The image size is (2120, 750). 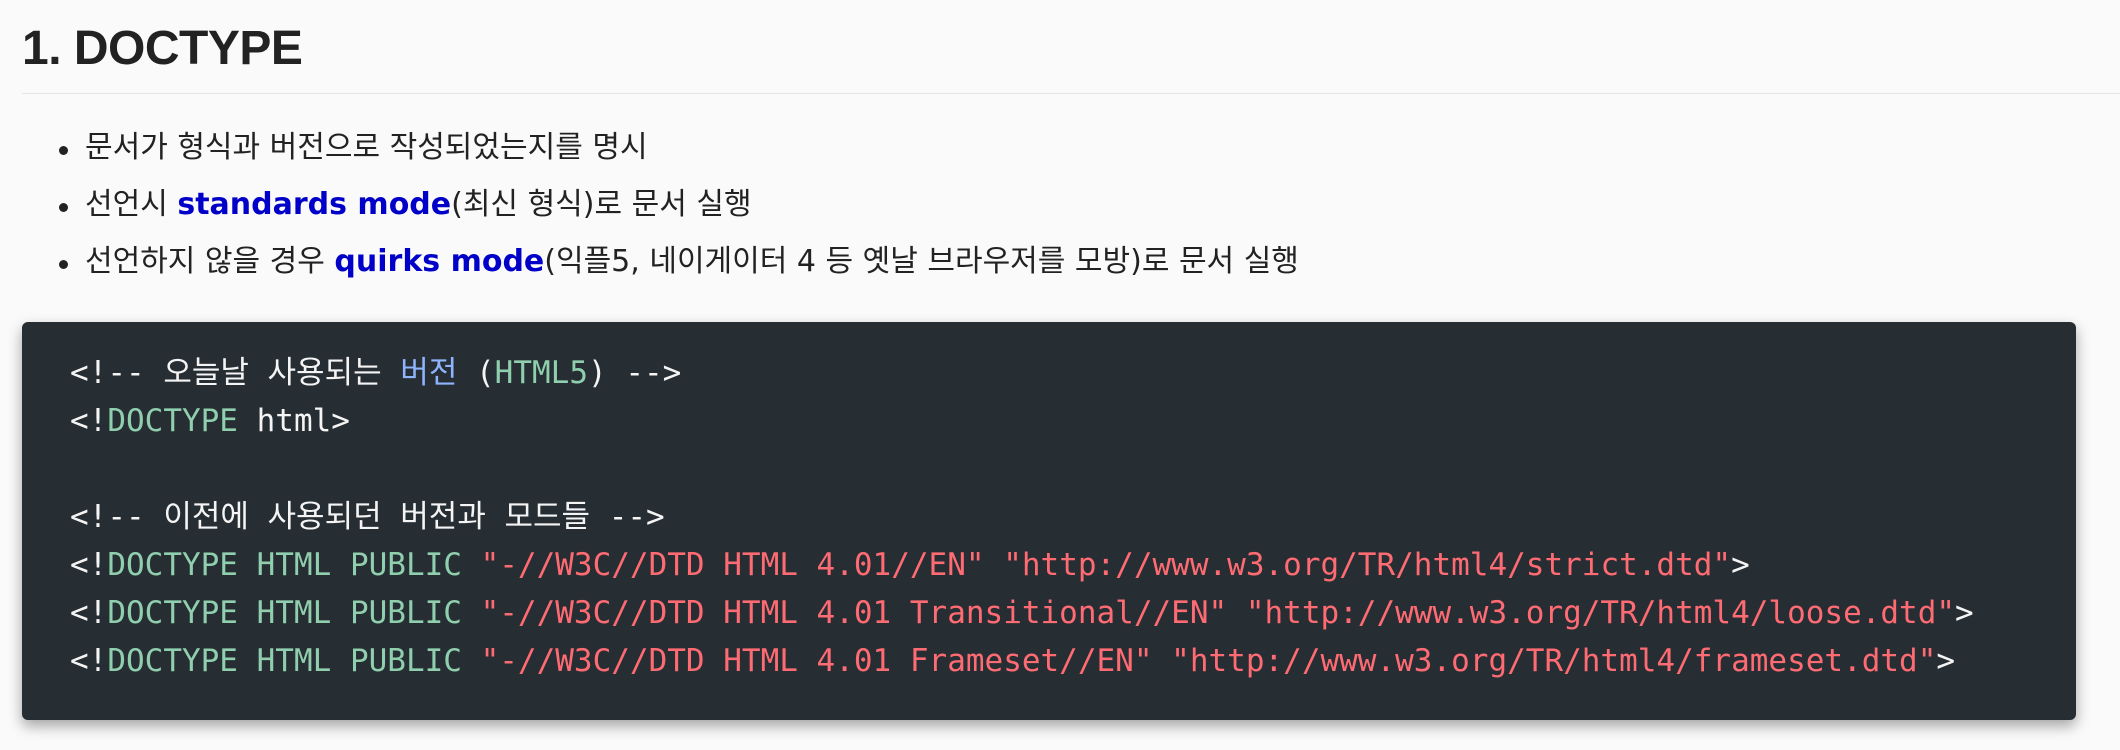 What do you see at coordinates (1071, 93) in the screenshot?
I see `heading-divider` at bounding box center [1071, 93].